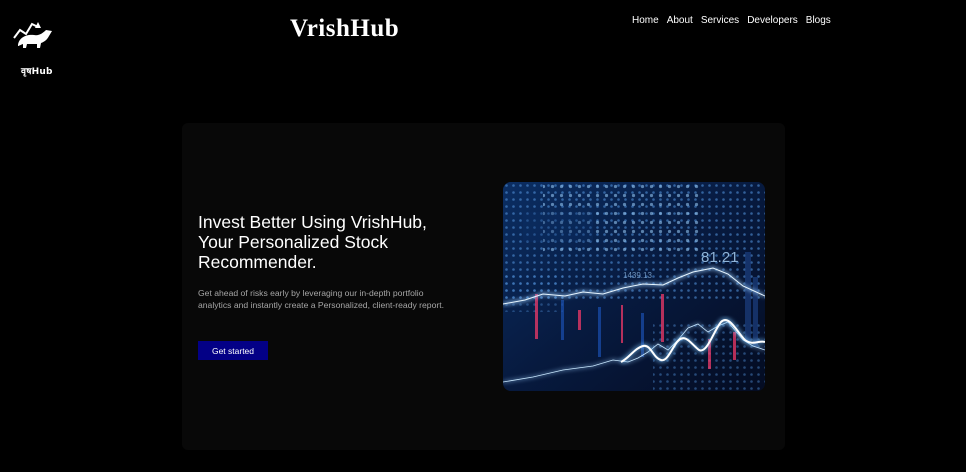 Image resolution: width=966 pixels, height=472 pixels. What do you see at coordinates (720, 20) in the screenshot?
I see `nav-services: Services` at bounding box center [720, 20].